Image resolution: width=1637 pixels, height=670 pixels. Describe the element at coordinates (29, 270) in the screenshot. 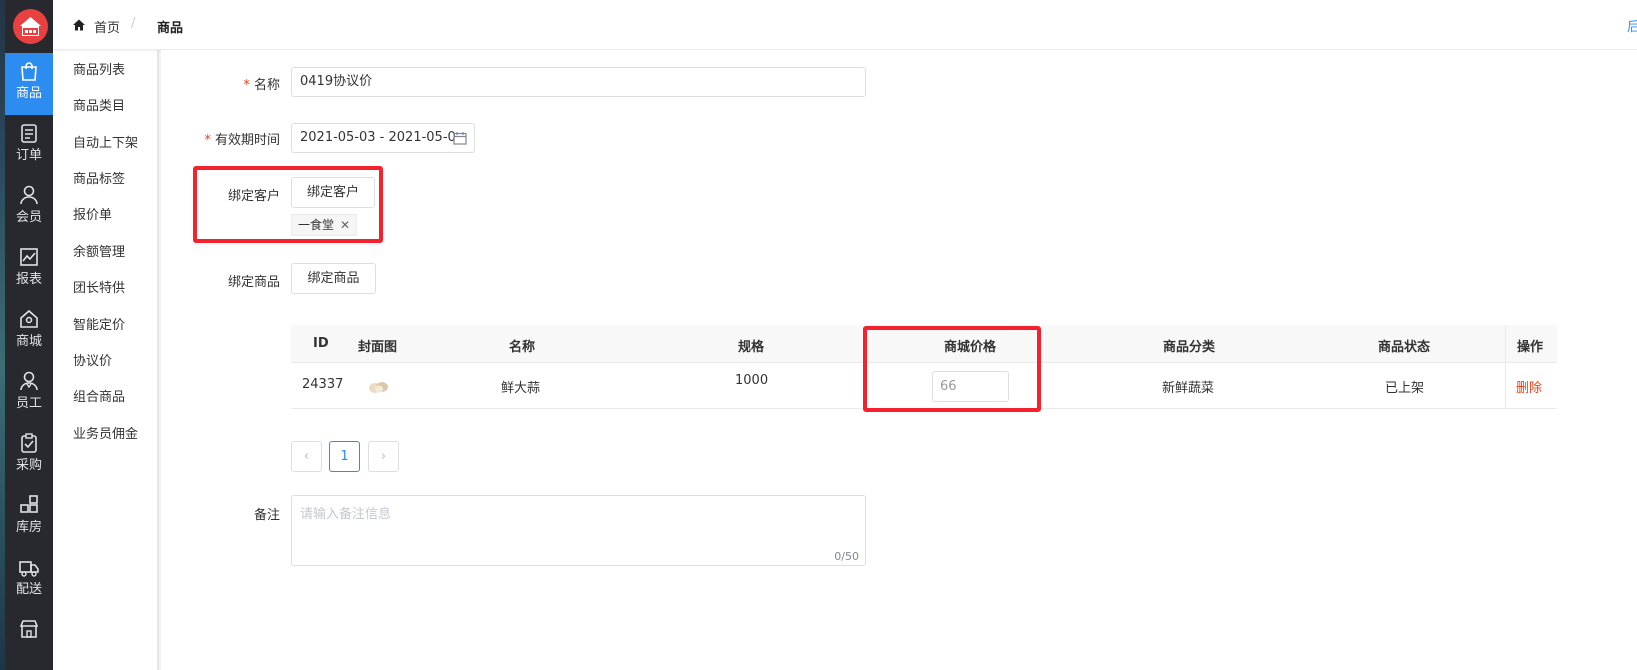

I see `sidebar-item-reports: 报表` at that location.